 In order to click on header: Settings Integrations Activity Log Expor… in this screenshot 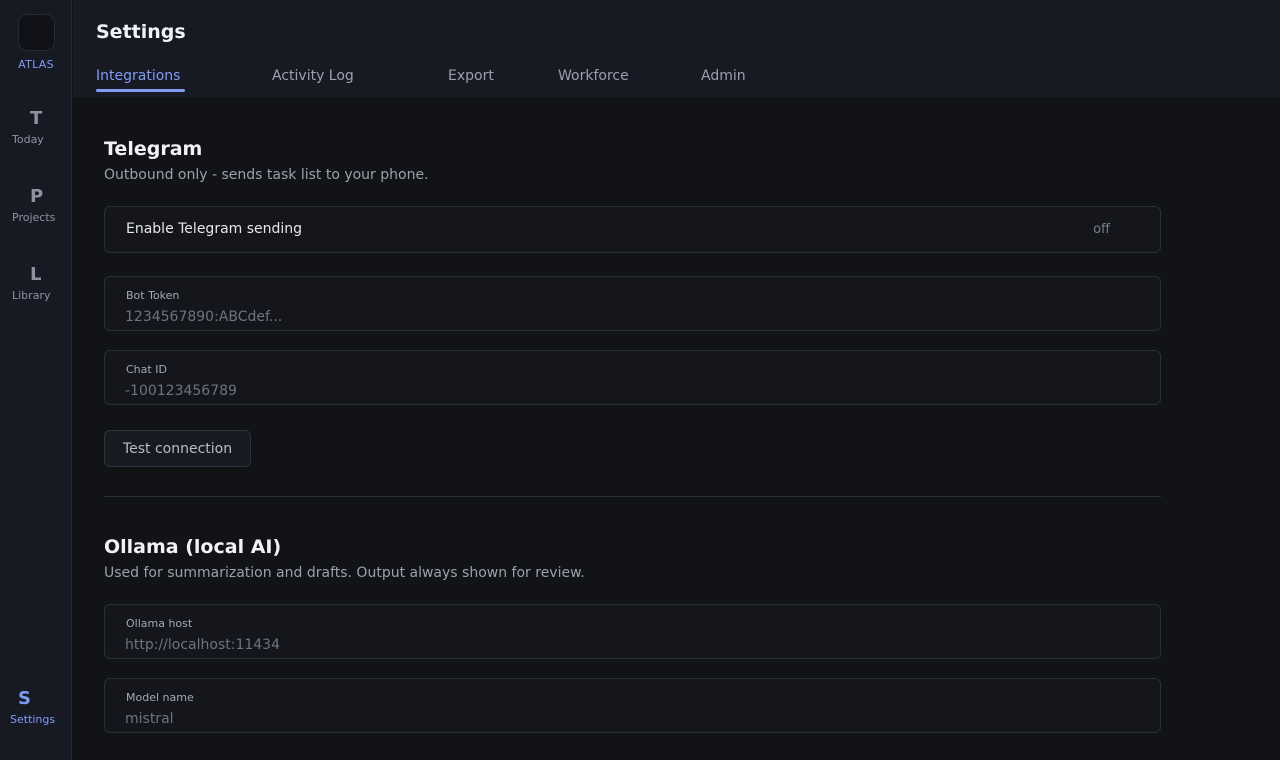, I will do `click(676, 48)`.